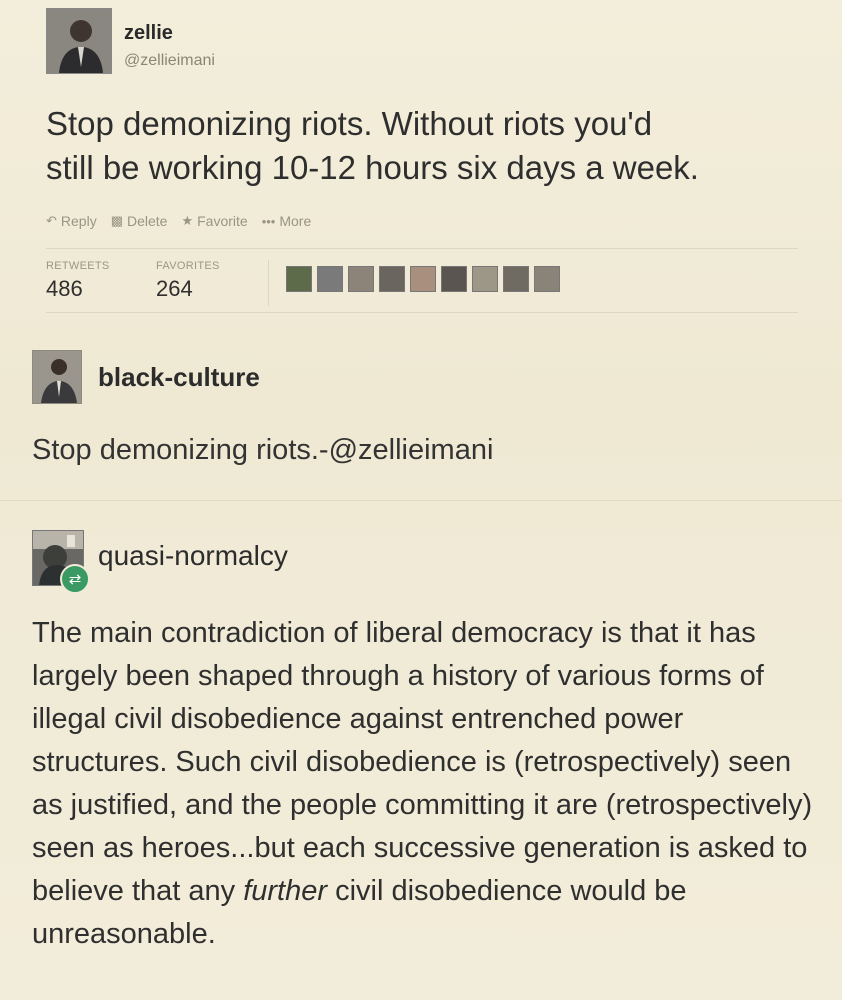  What do you see at coordinates (169, 61) in the screenshot?
I see `tweet-author-handle: @zellieimani` at bounding box center [169, 61].